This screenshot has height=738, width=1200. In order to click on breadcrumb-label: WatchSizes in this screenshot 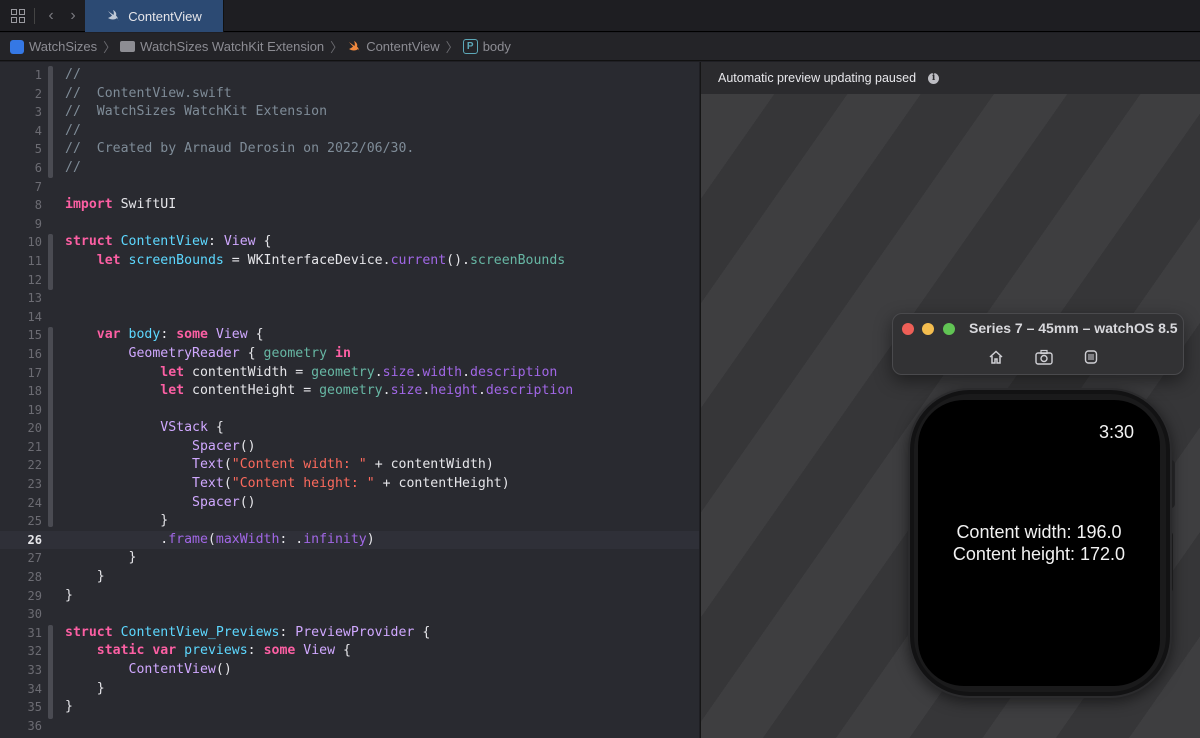, I will do `click(63, 46)`.